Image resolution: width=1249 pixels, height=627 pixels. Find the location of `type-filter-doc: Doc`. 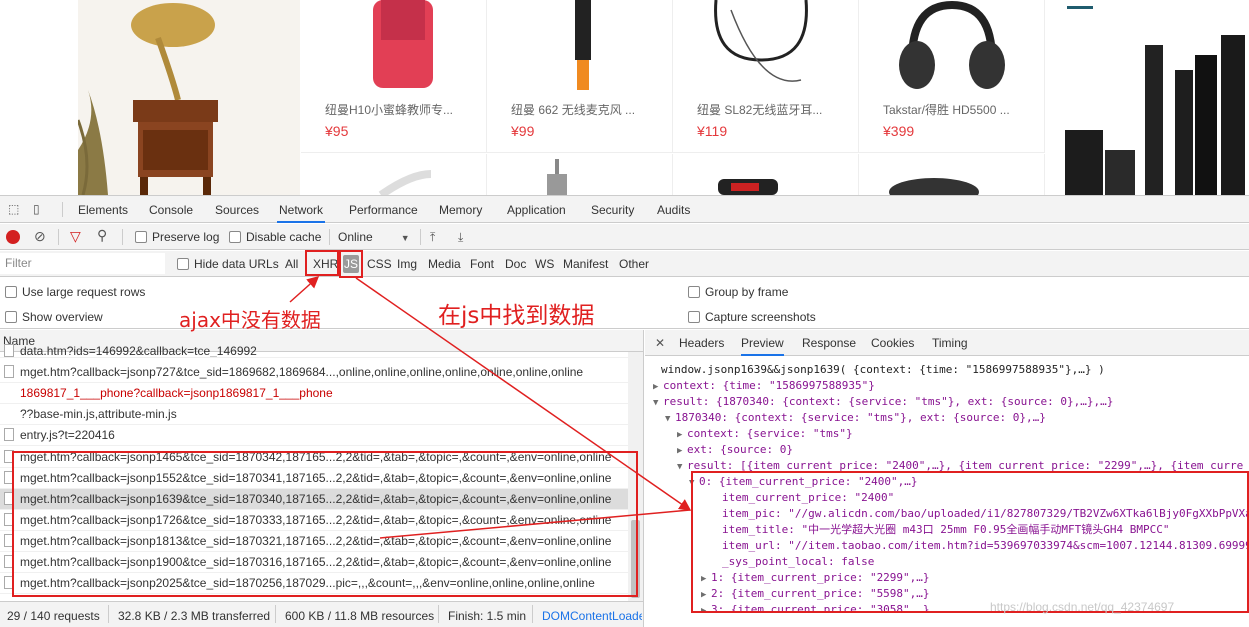

type-filter-doc: Doc is located at coordinates (515, 264).